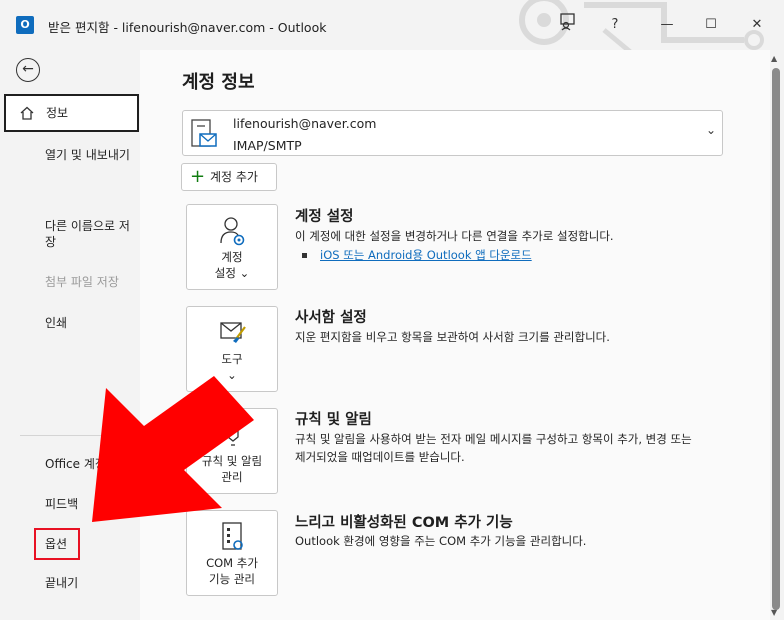  Describe the element at coordinates (57, 113) in the screenshot. I see `sidebar-item-label: 정보` at that location.